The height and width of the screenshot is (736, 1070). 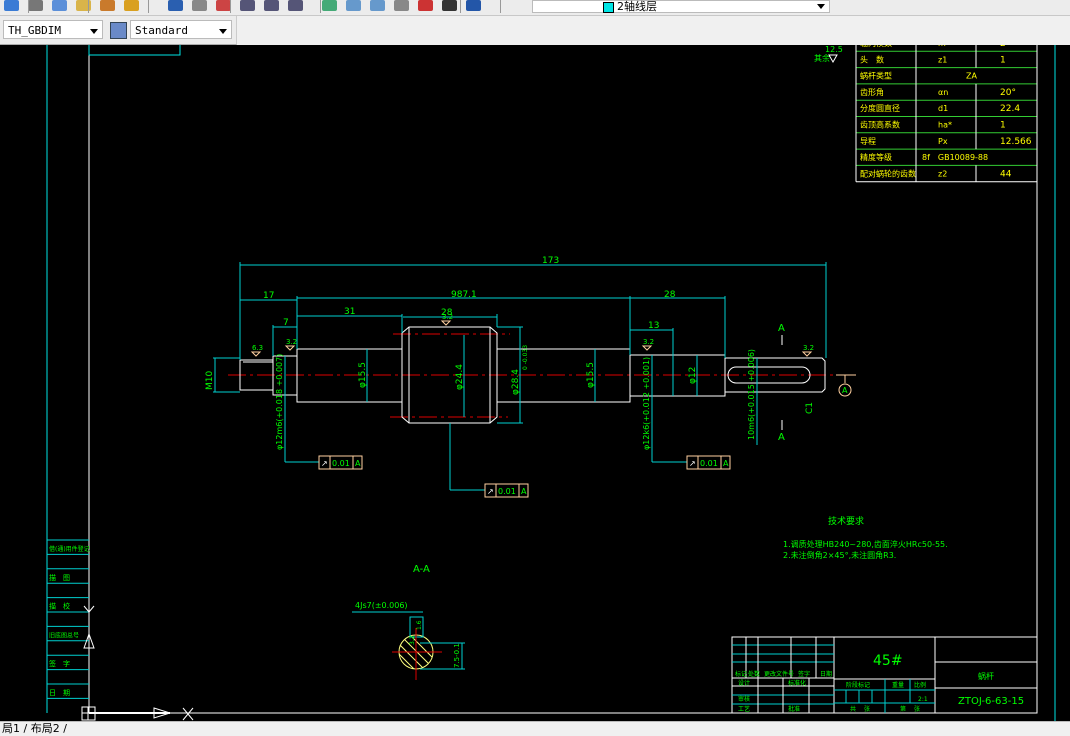 I want to click on roughness-default-label: 其余, so click(x=822, y=58).